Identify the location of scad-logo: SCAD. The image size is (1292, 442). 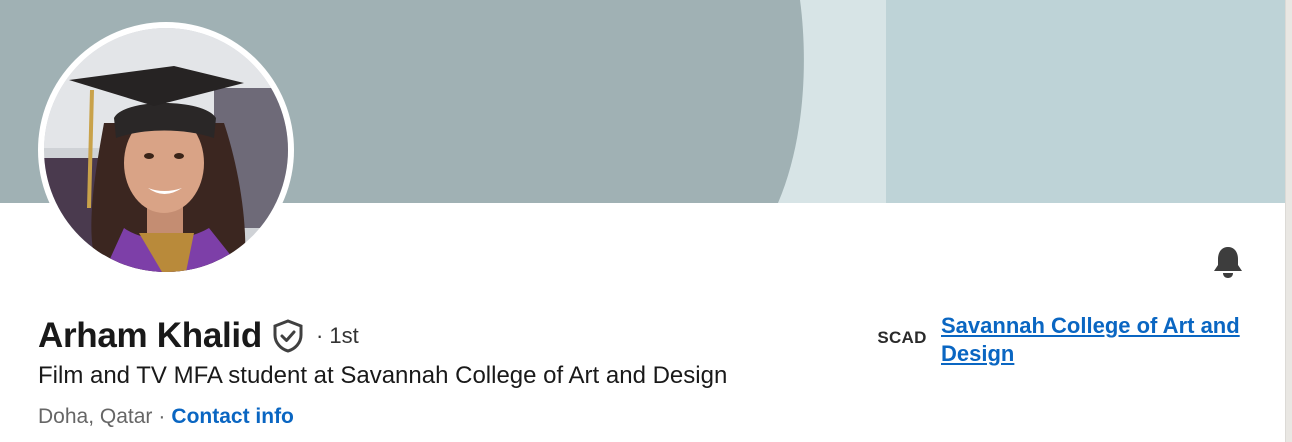
(902, 338).